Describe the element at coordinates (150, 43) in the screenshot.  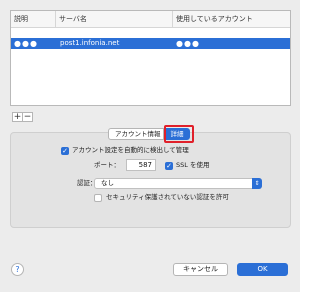
I see `table-row: ●●● post1.infonia.net ●●●` at that location.